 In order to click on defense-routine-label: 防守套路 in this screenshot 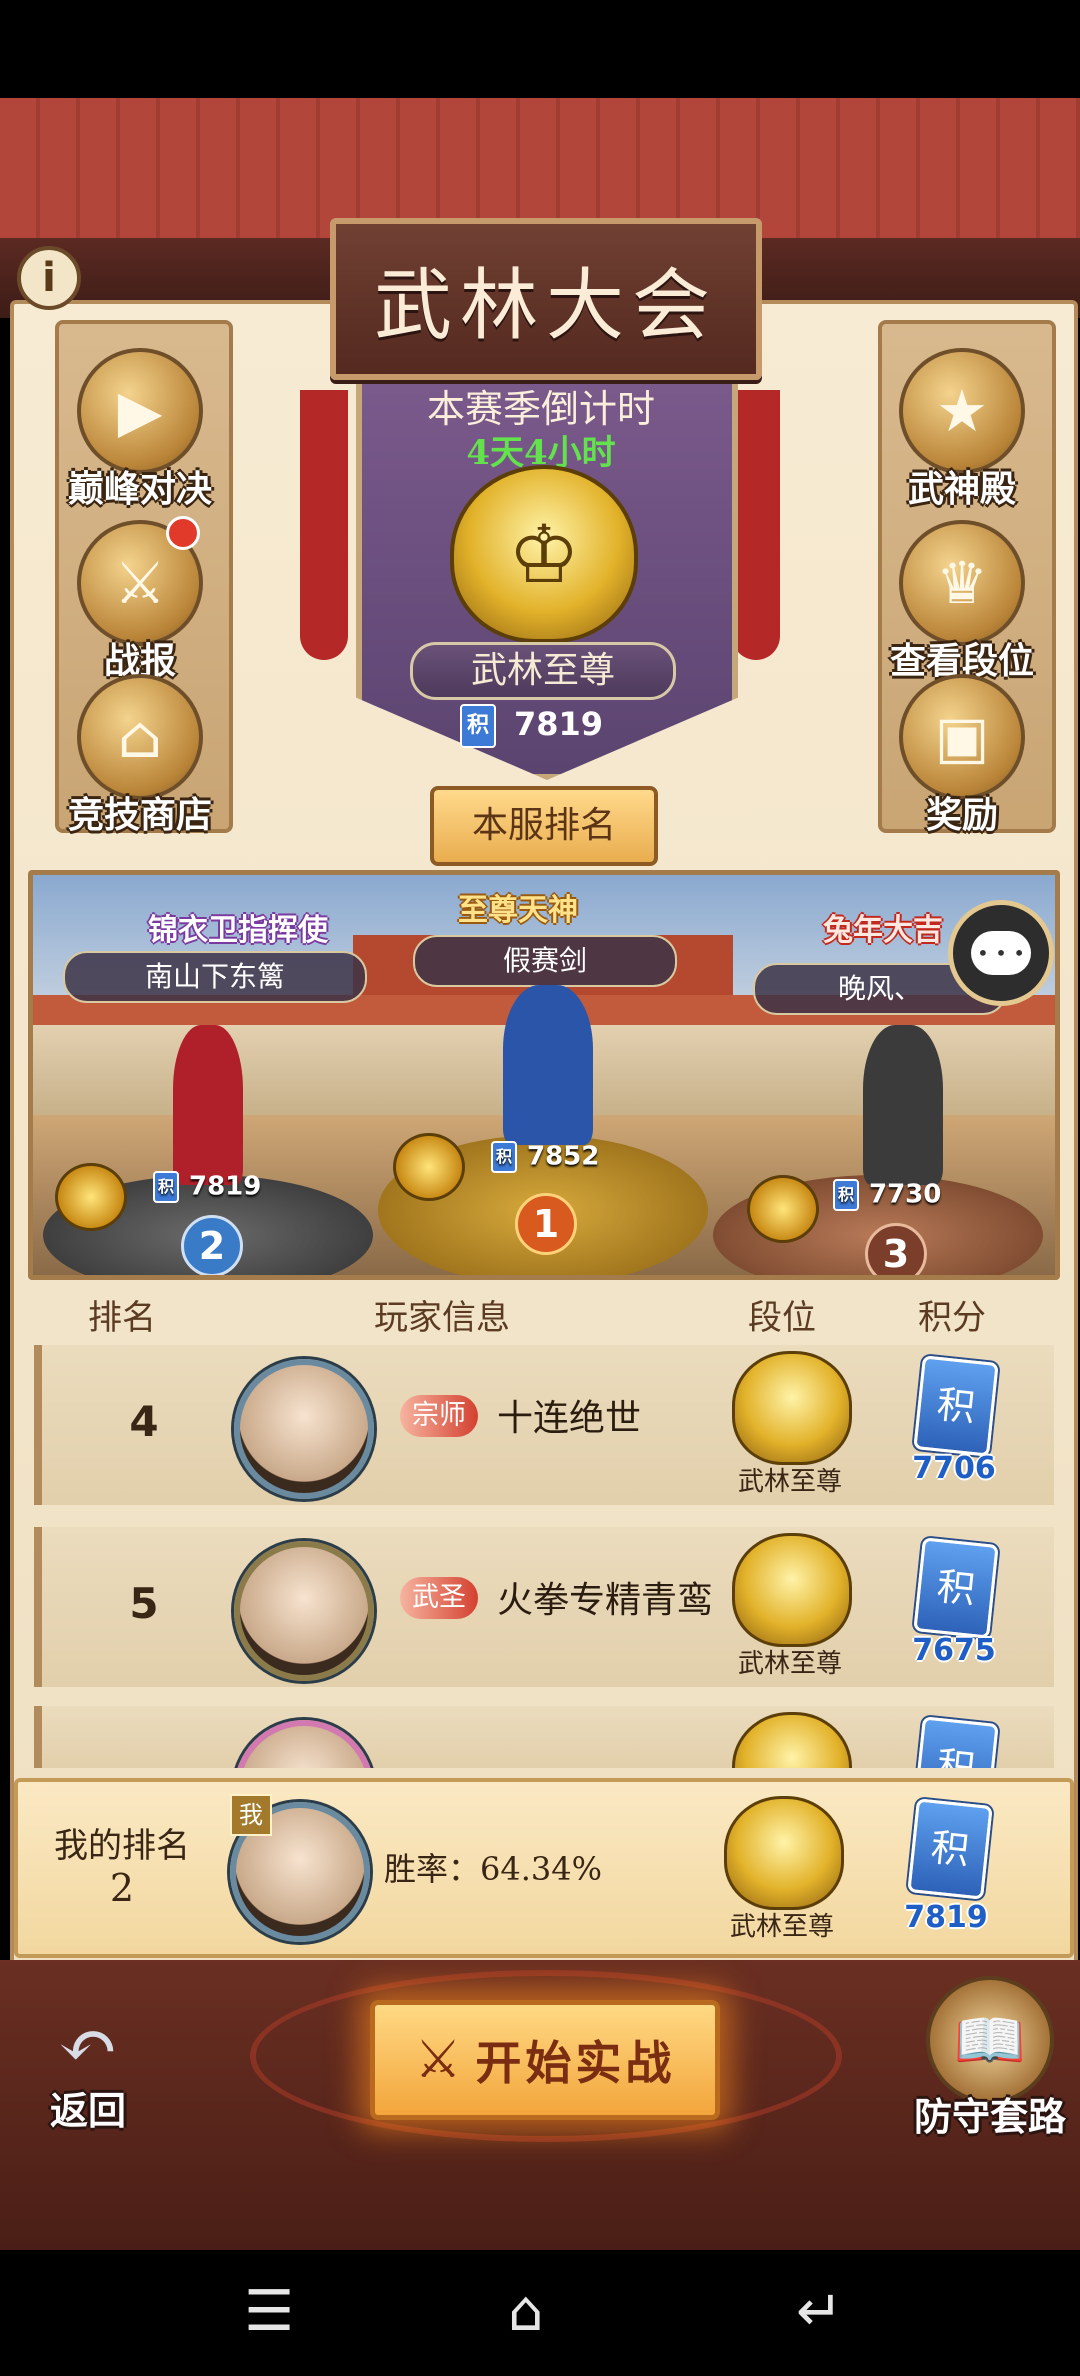, I will do `click(989, 2116)`.